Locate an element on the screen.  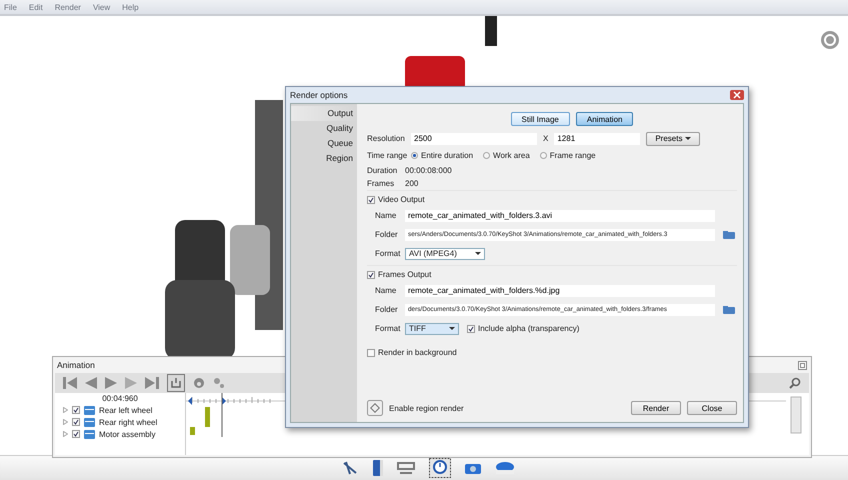
info-value: 00:00:08:000 is located at coordinates (428, 170).